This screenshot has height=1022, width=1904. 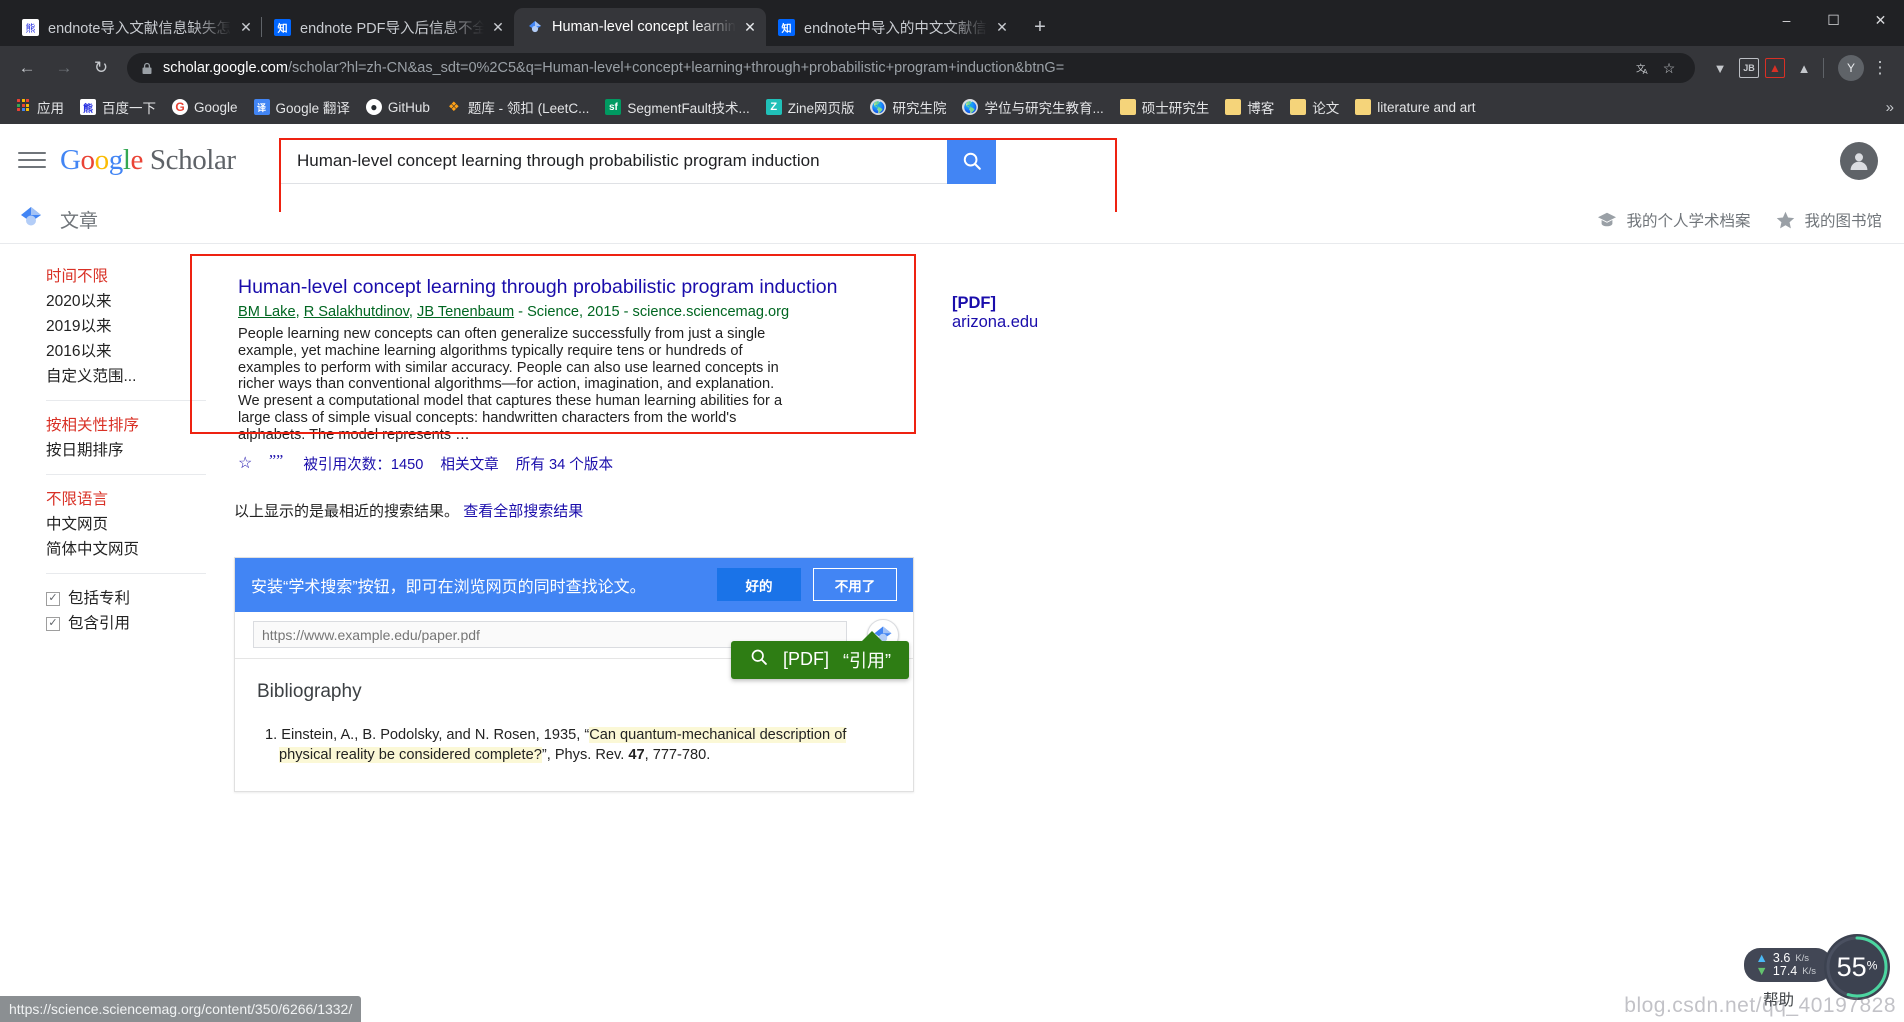 I want to click on folder-icon, so click(x=1233, y=107).